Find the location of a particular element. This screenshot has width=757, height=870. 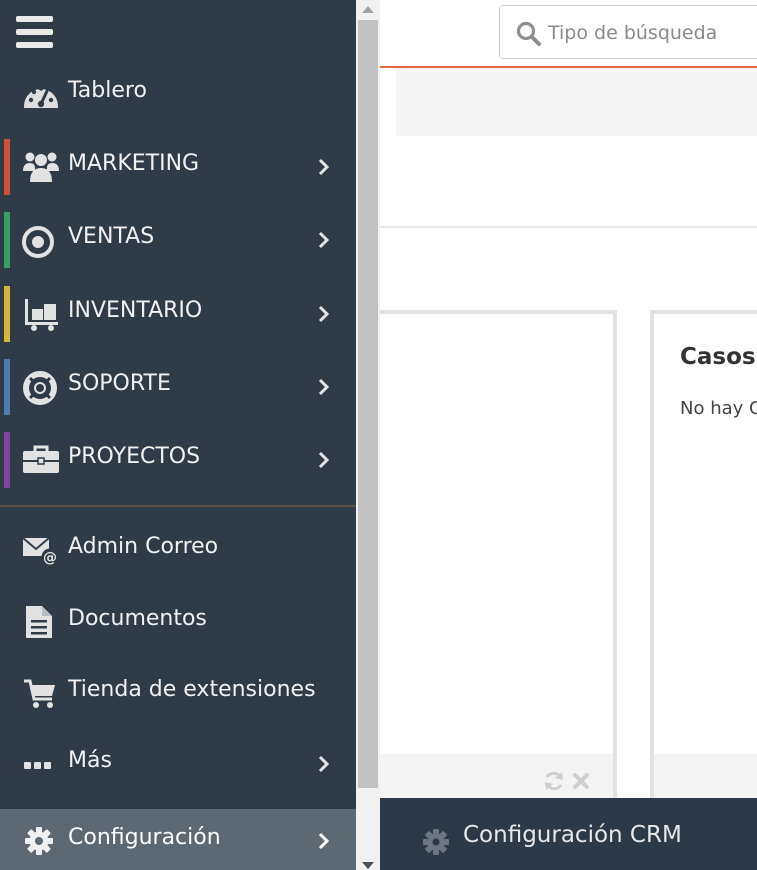

sidebar-item-configuracion: Configuración is located at coordinates (178, 839).